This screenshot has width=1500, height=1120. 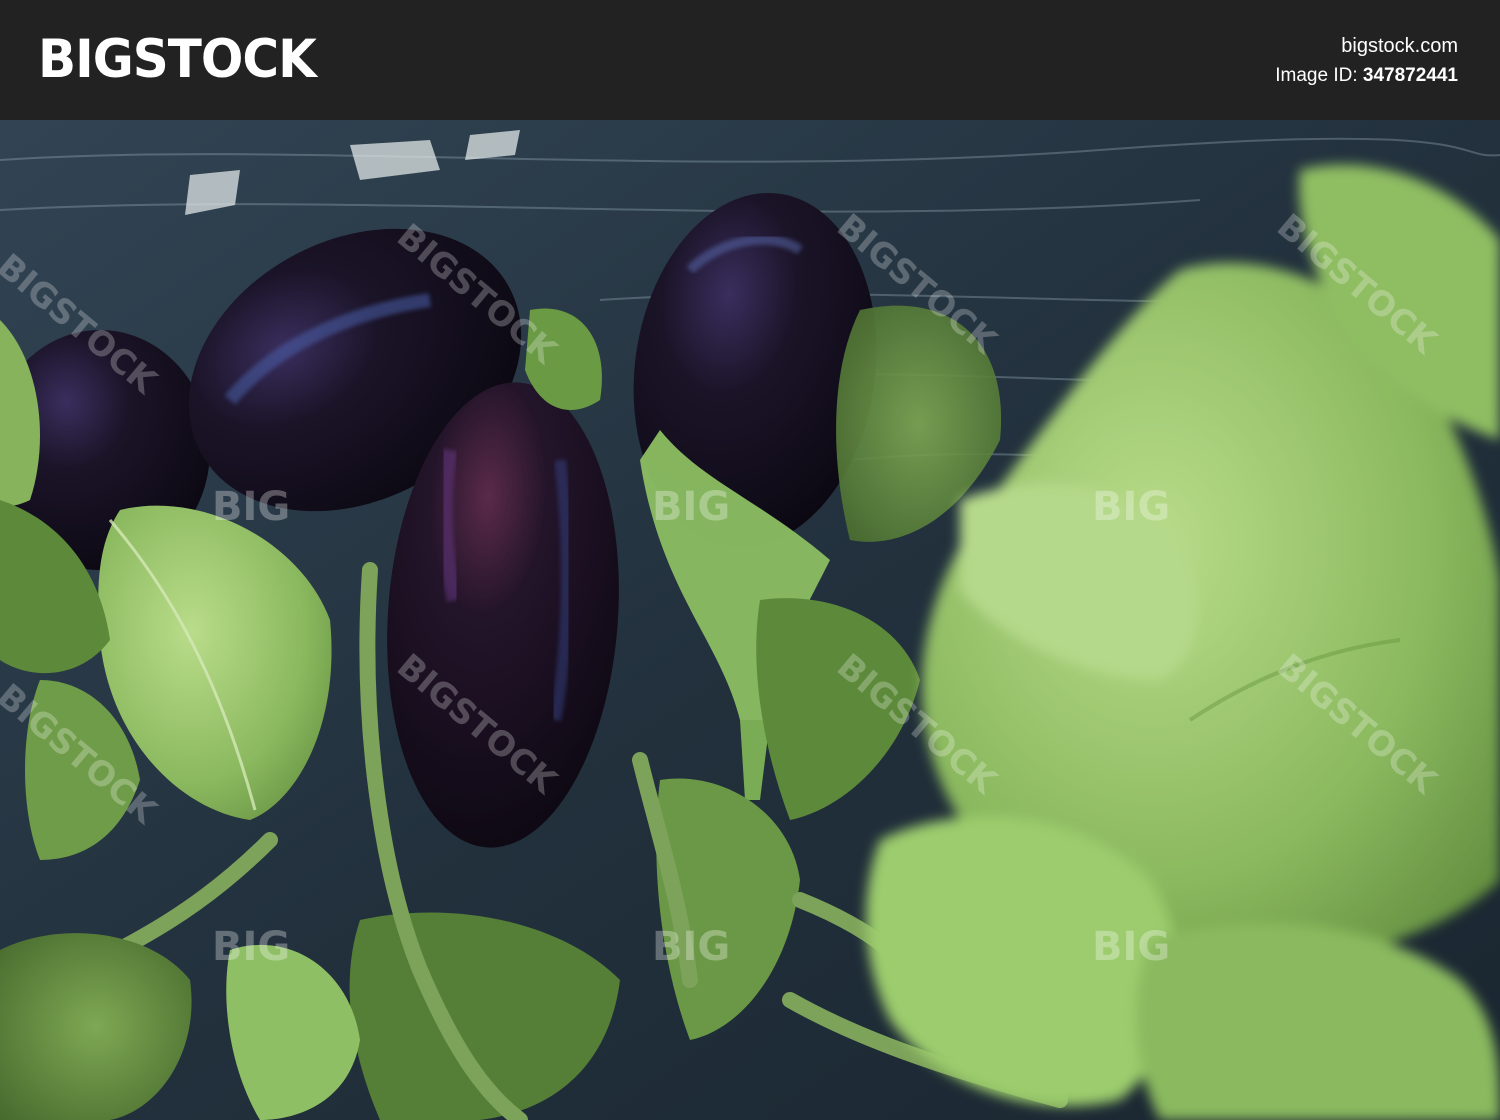 What do you see at coordinates (1316, 75) in the screenshot?
I see `image-id-label: Image ID:` at bounding box center [1316, 75].